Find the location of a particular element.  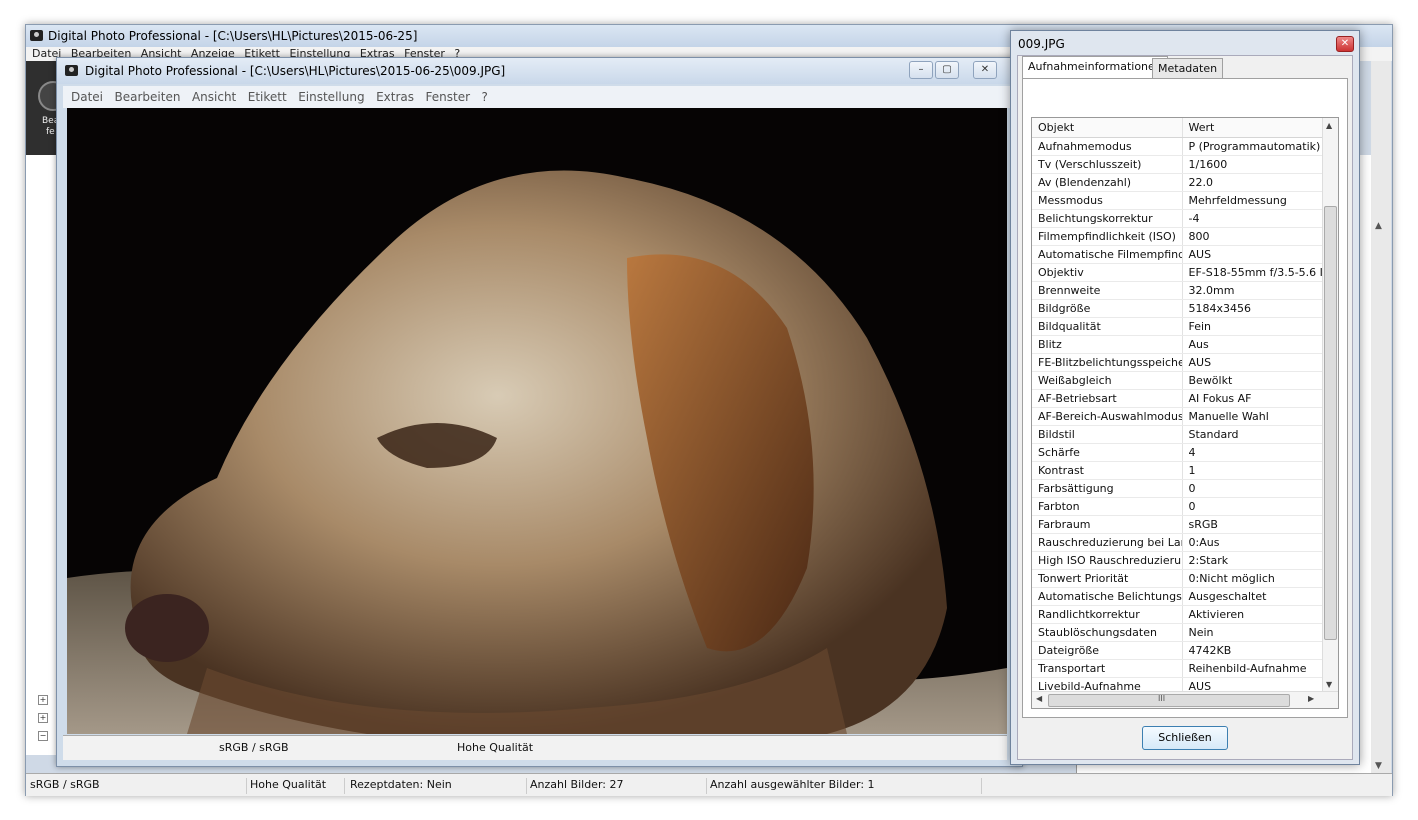

maximize-button: ▢ is located at coordinates (947, 70).